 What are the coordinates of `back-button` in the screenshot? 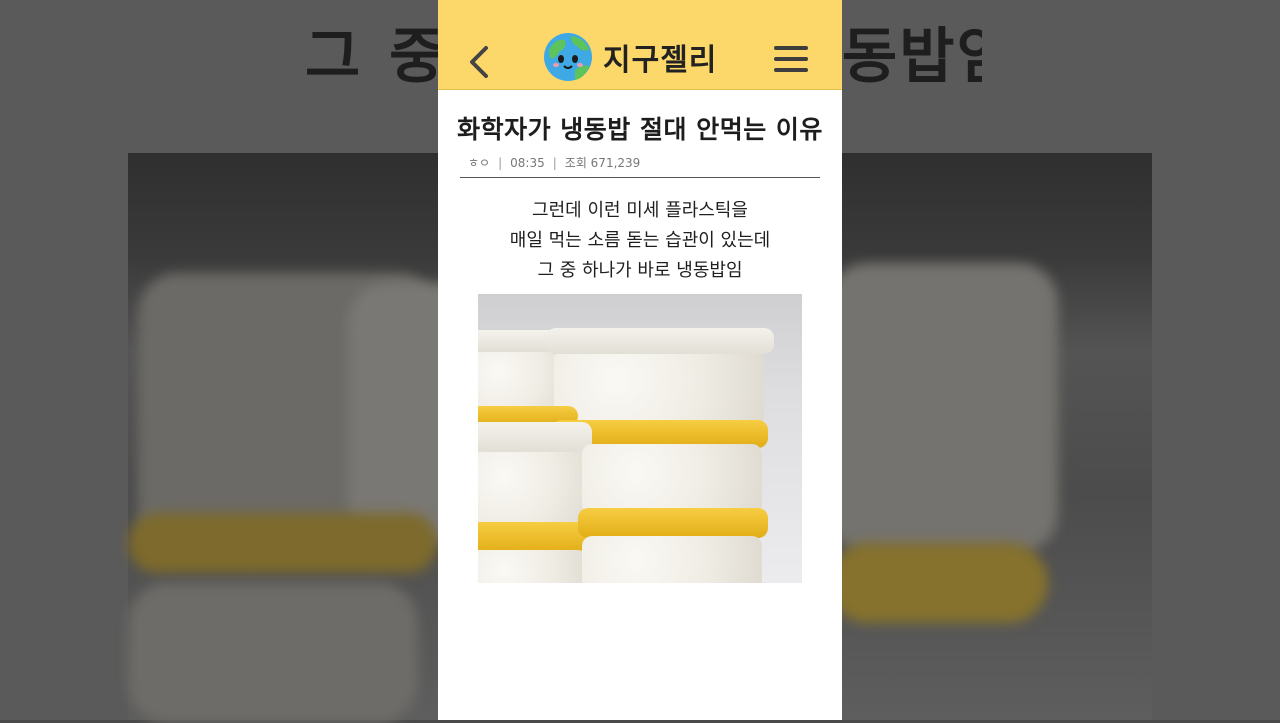 It's located at (480, 62).